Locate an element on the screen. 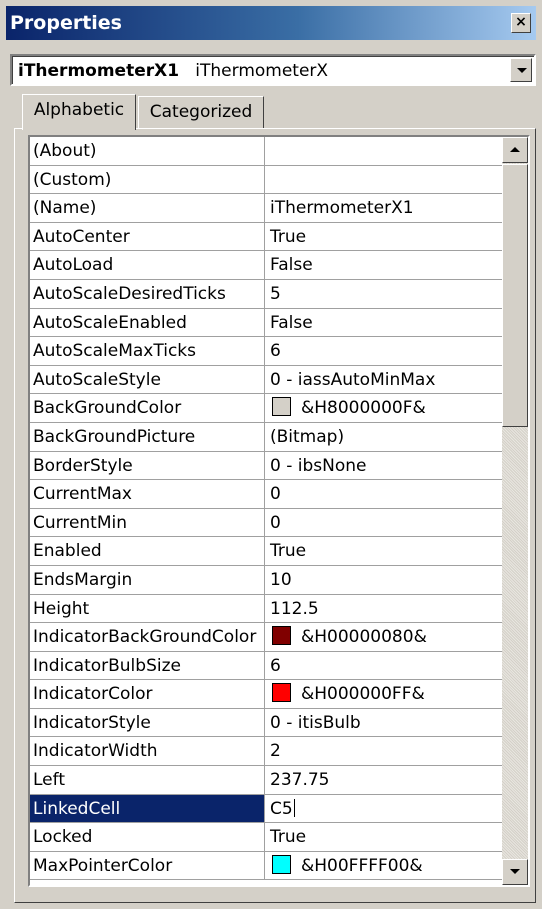  title-bar: Properties × is located at coordinates (271, 23).